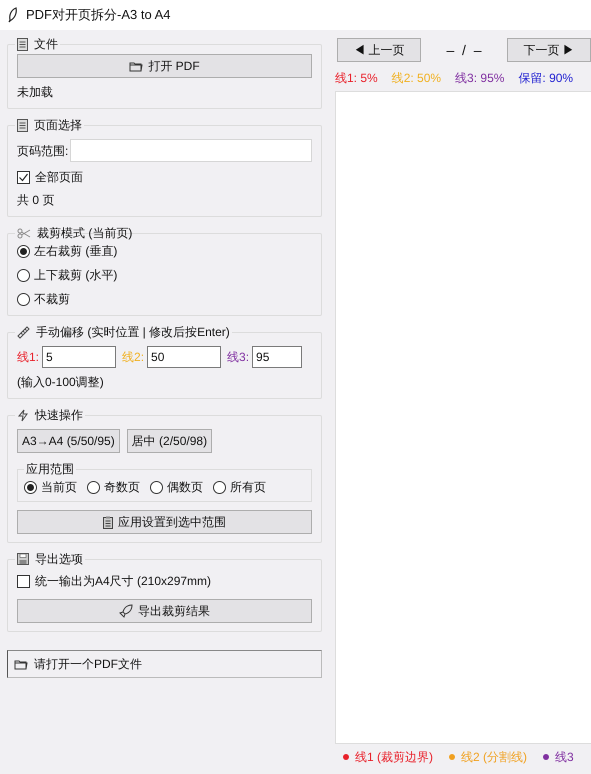 This screenshot has height=774, width=591. I want to click on scissors-icon, so click(24, 233).